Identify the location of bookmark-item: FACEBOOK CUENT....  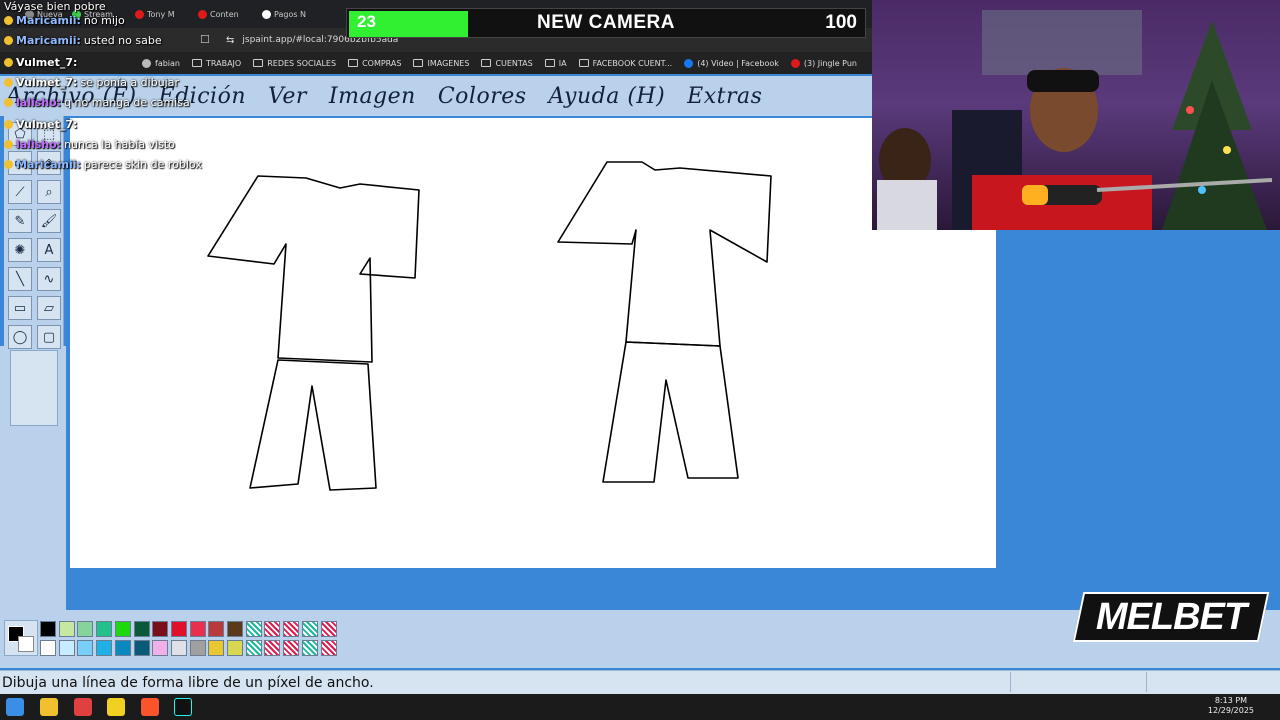
(625, 63).